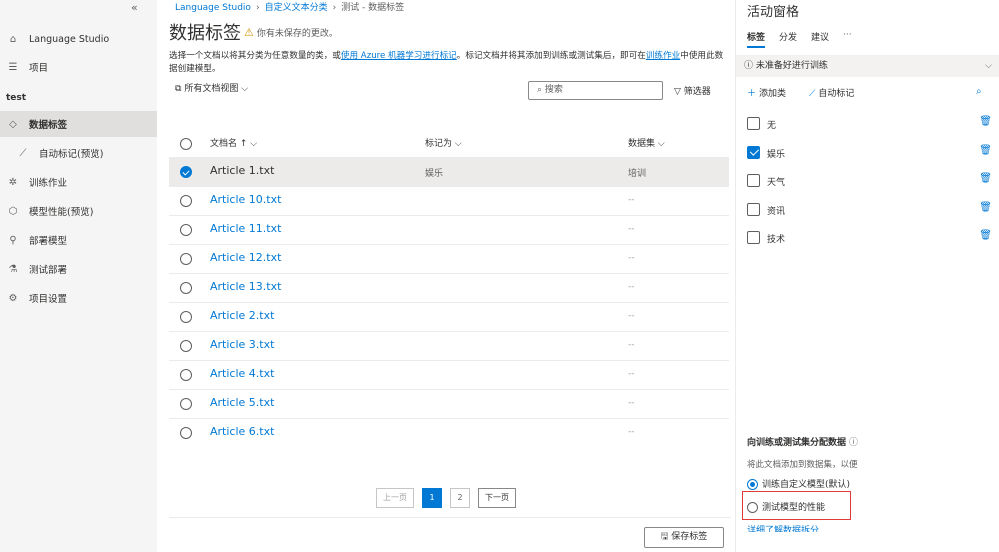 The image size is (999, 552). Describe the element at coordinates (449, 345) in the screenshot. I see `table-row: Article 3.txt --` at that location.